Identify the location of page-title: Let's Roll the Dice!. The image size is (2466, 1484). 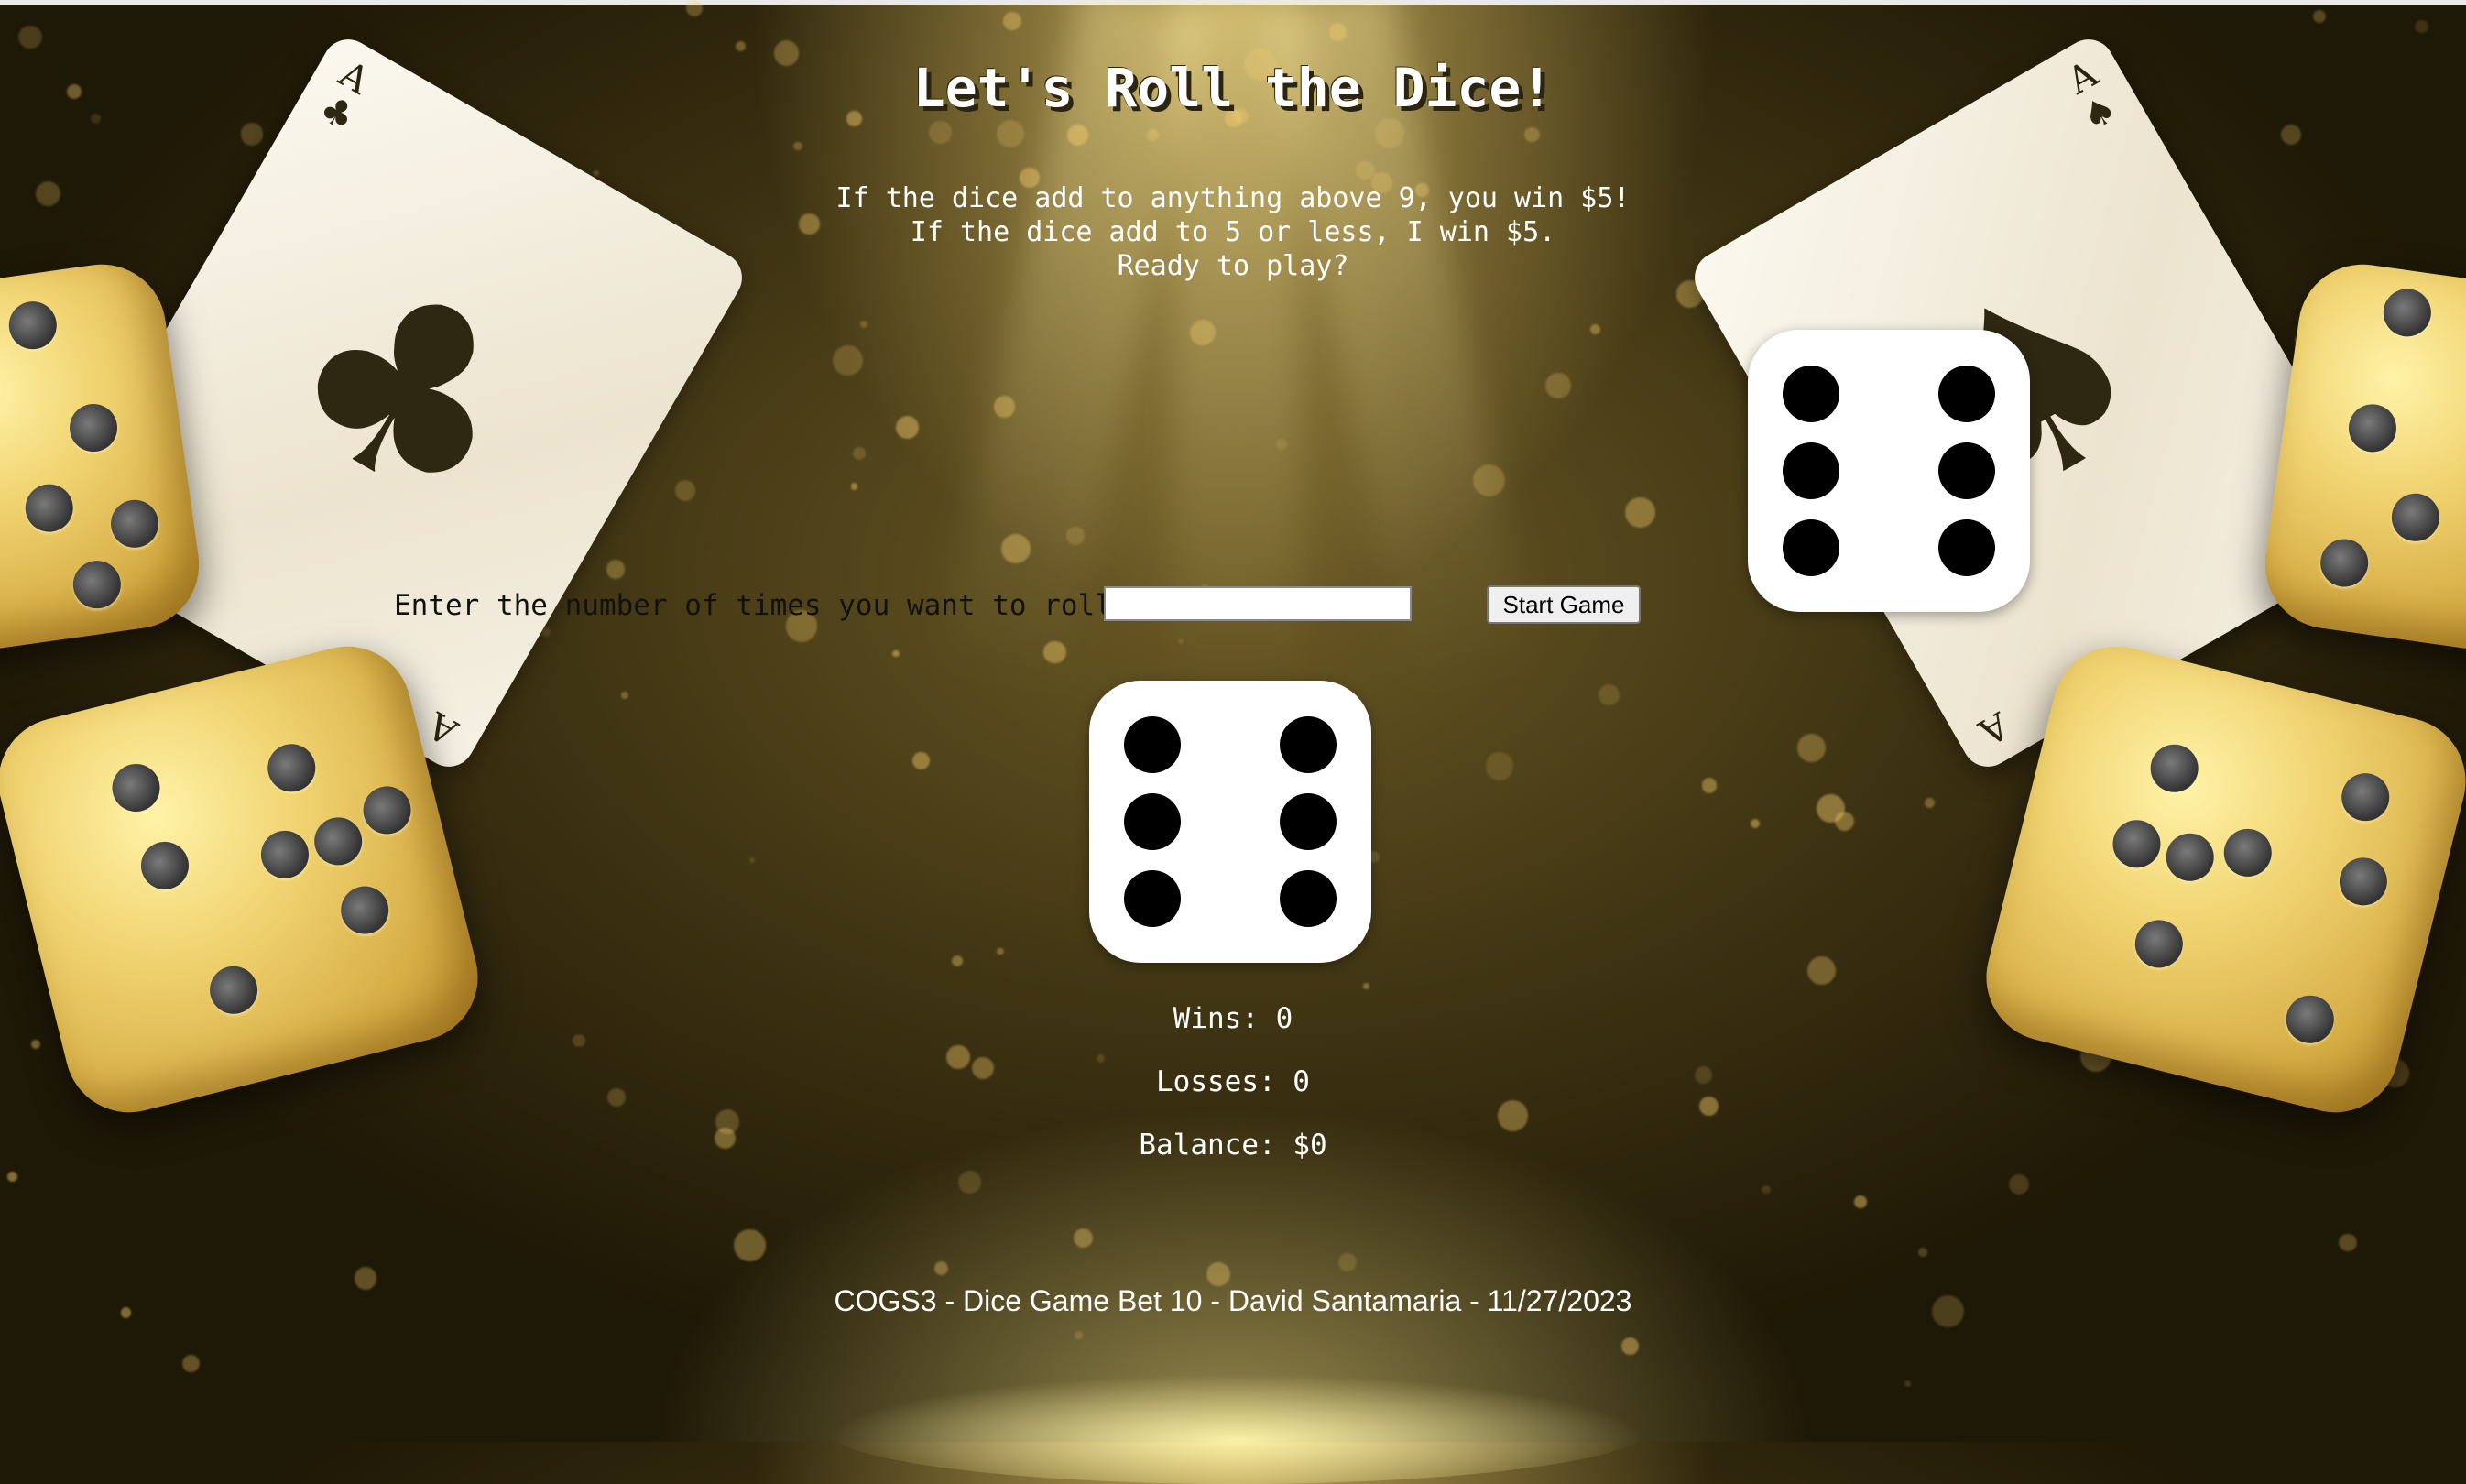
(1233, 88).